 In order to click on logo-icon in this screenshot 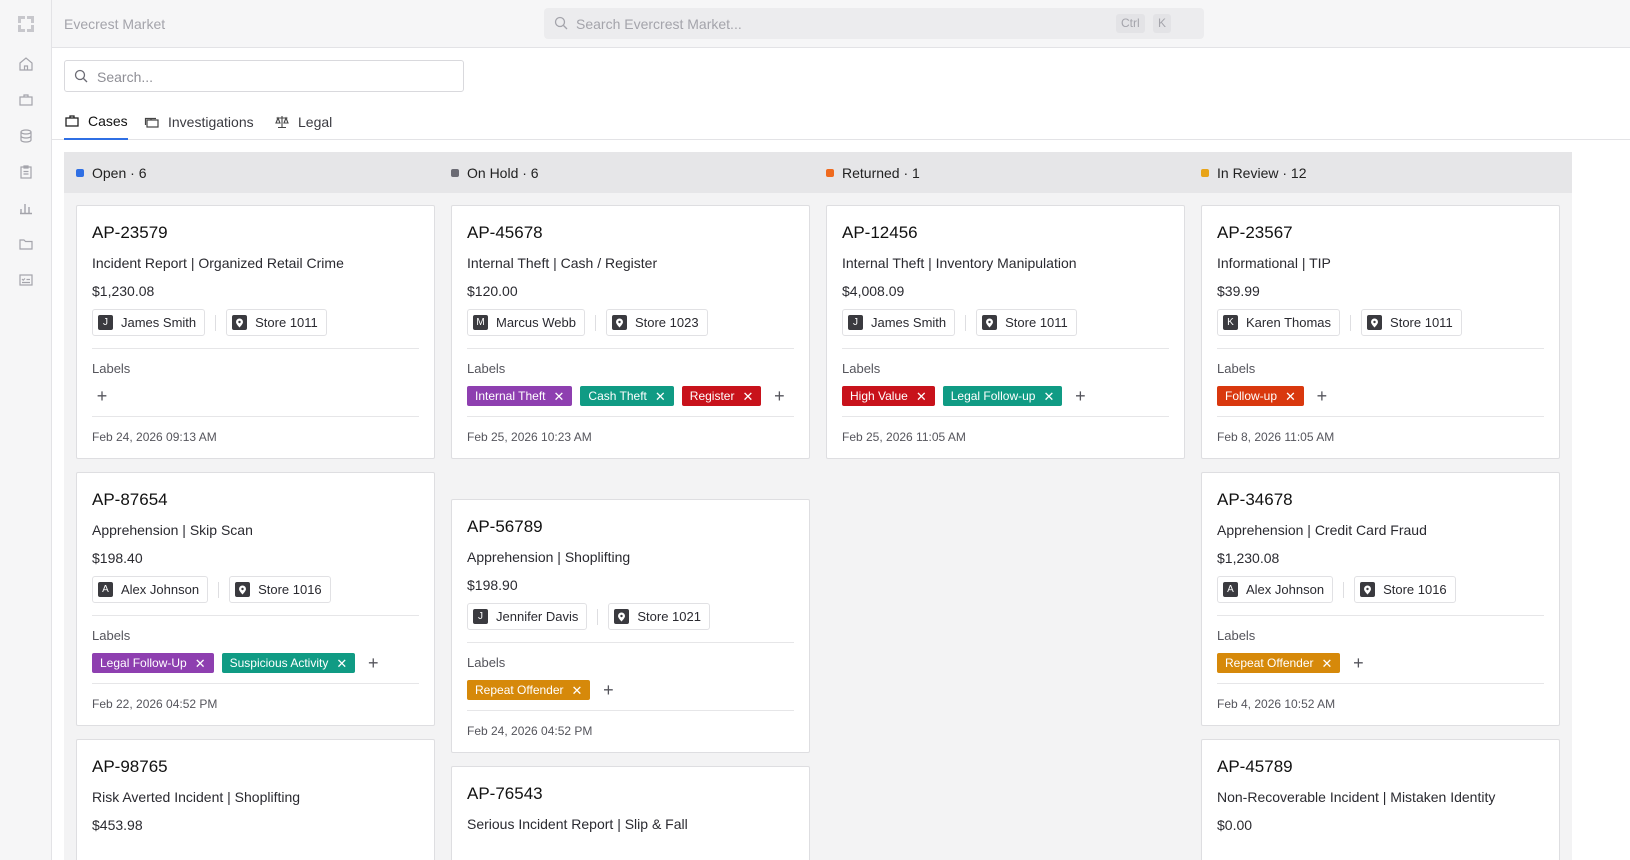, I will do `click(26, 24)`.